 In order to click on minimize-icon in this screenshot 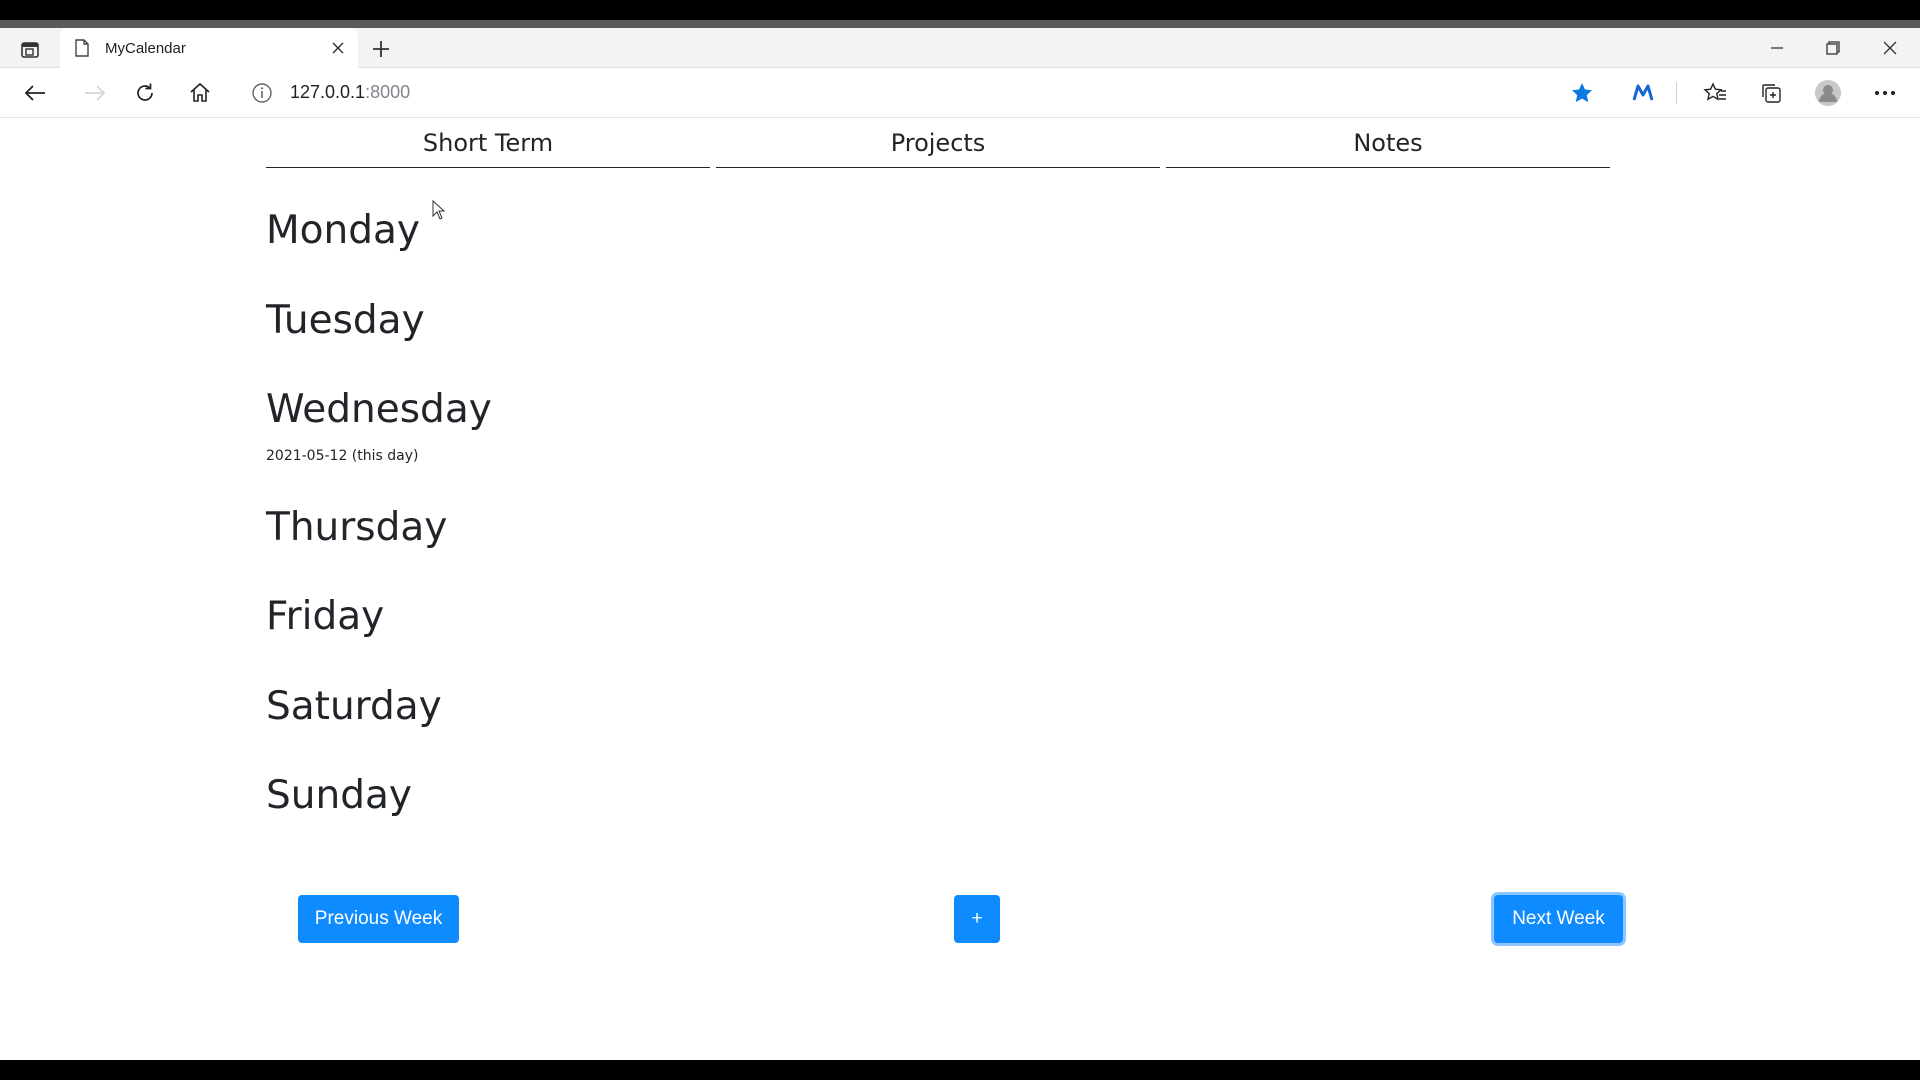, I will do `click(1777, 48)`.